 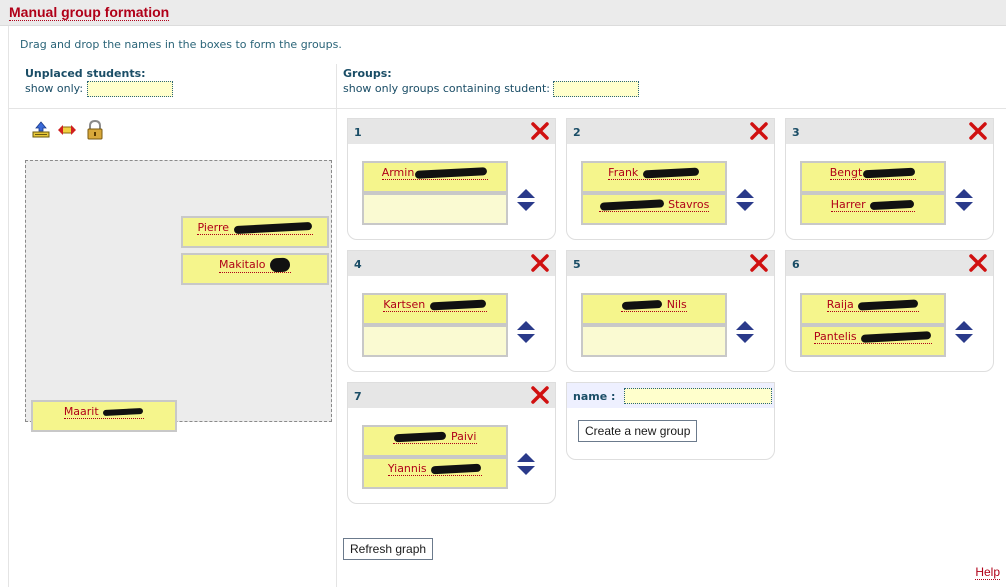 What do you see at coordinates (689, 204) in the screenshot?
I see `member-name: Stavros` at bounding box center [689, 204].